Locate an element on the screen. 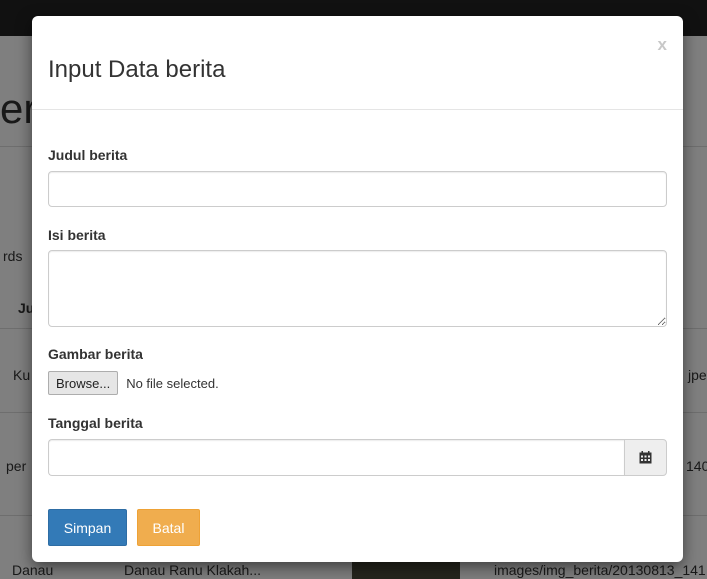 This screenshot has height=579, width=707. tanggal-berita-group is located at coordinates (357, 457).